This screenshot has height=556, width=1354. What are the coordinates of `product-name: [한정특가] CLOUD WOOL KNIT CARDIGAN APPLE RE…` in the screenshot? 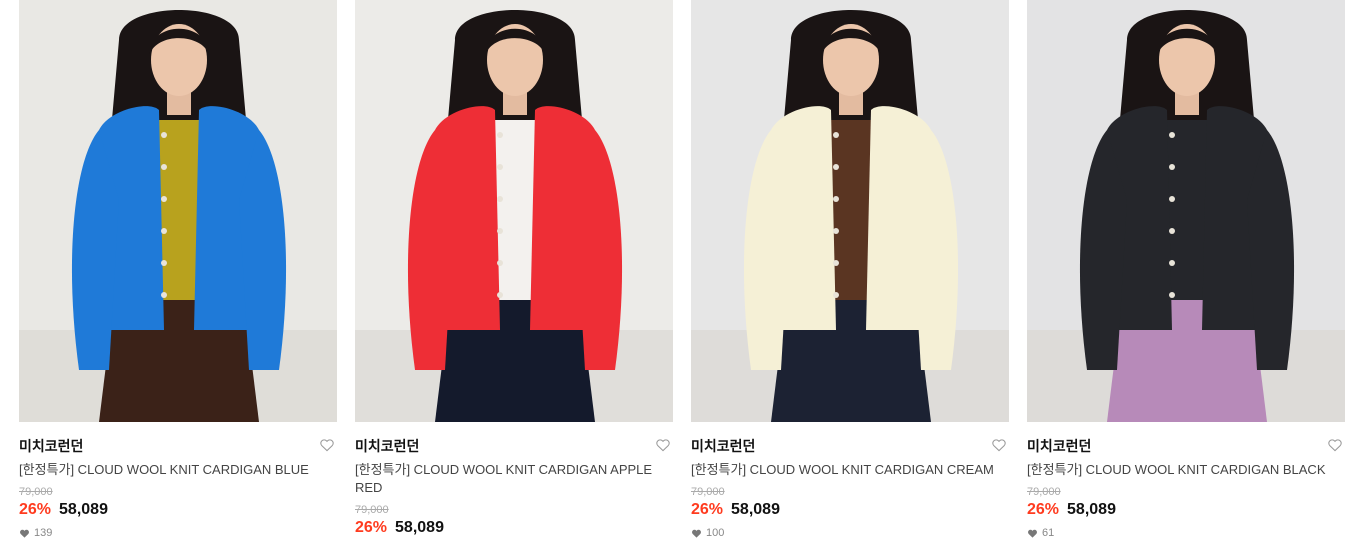 It's located at (514, 479).